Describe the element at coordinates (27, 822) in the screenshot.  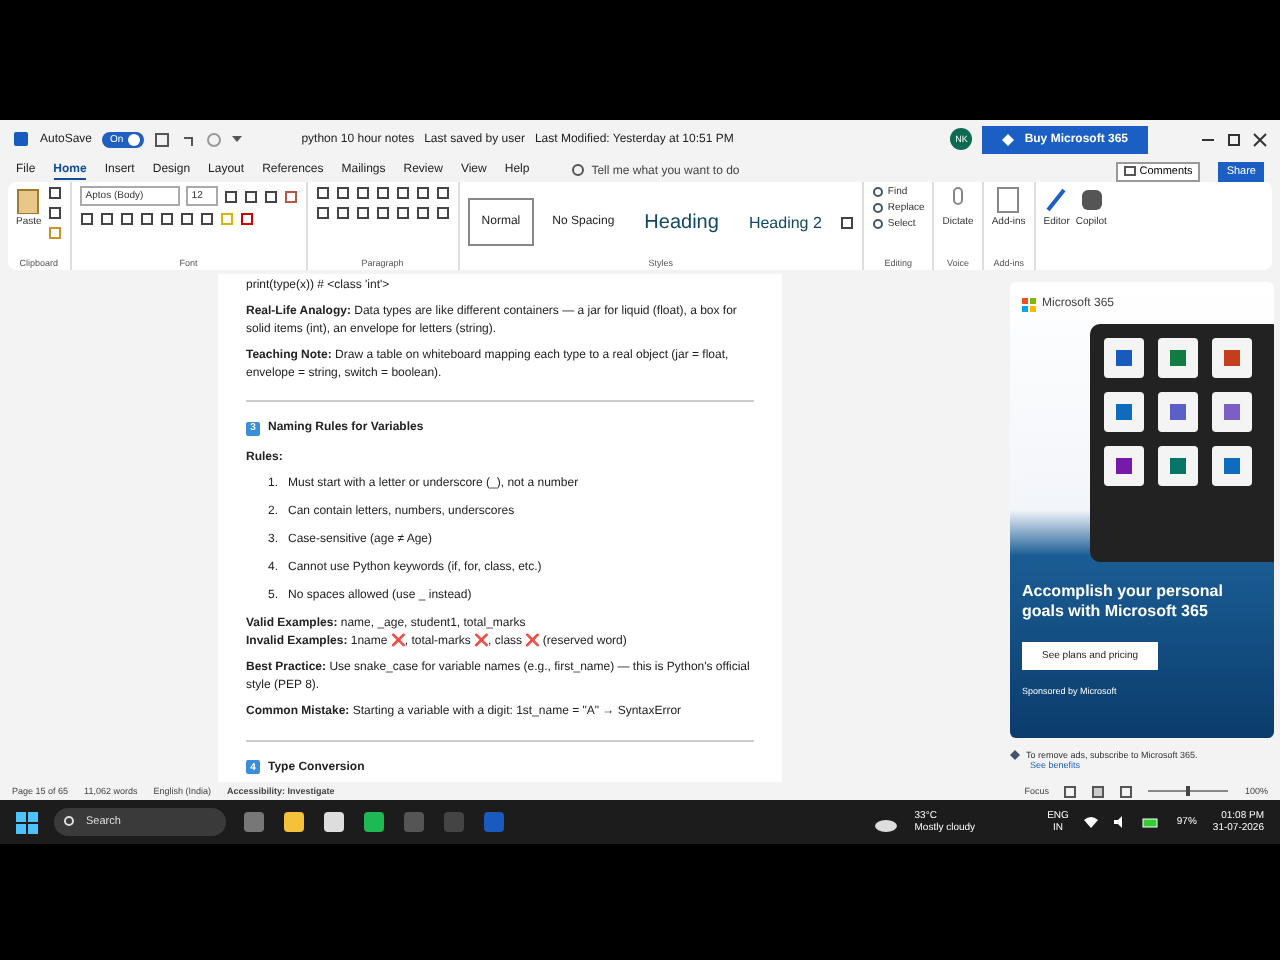
I see `start-icon` at that location.